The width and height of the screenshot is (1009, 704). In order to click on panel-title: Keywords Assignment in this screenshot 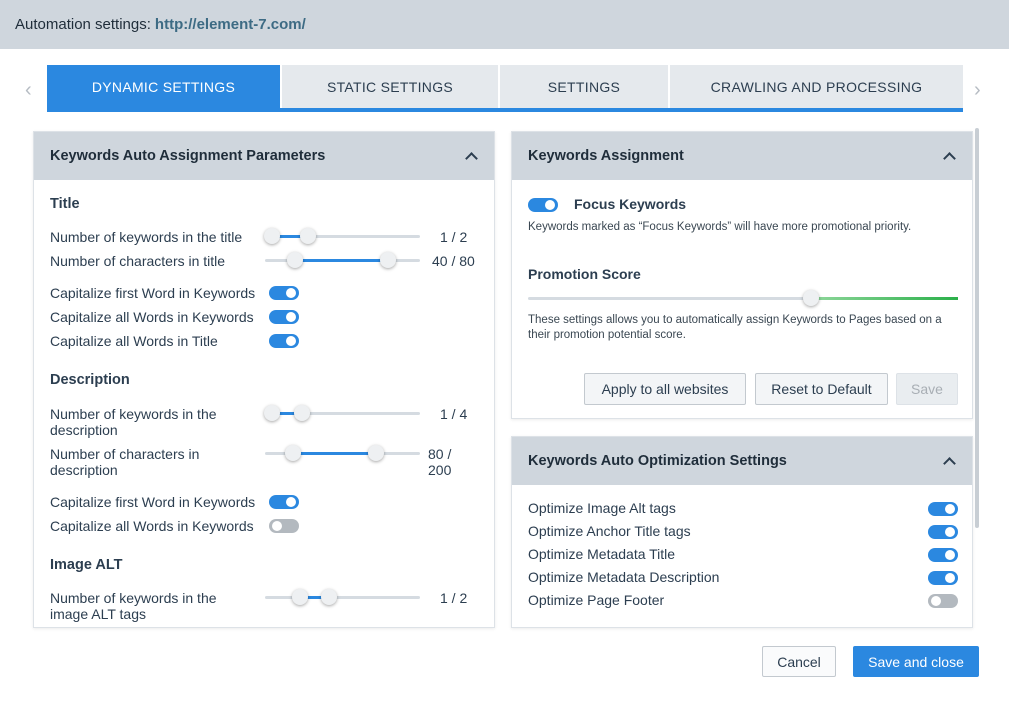, I will do `click(606, 156)`.